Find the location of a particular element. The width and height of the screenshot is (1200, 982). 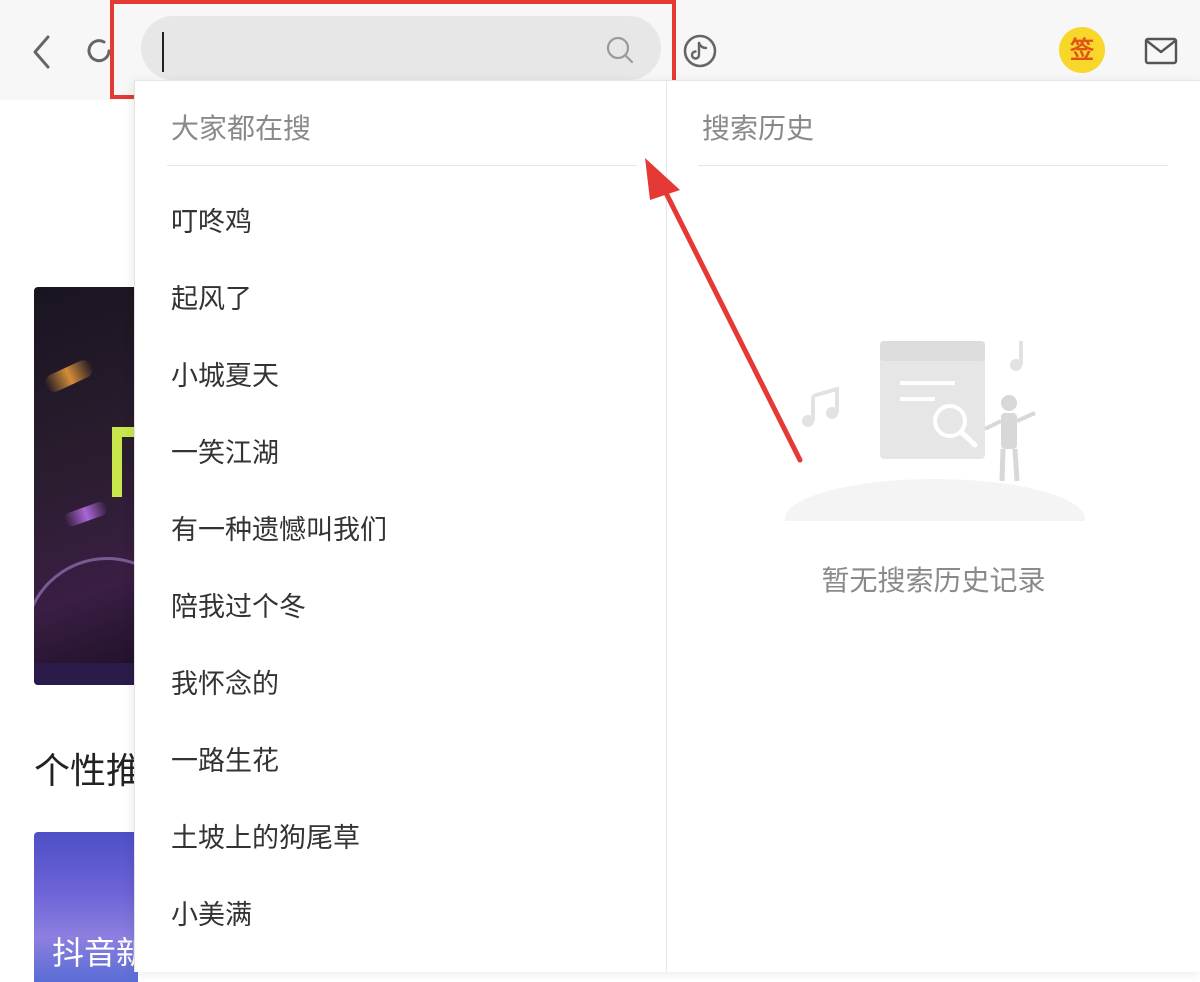

section-heading: 个性推 is located at coordinates (88, 771).